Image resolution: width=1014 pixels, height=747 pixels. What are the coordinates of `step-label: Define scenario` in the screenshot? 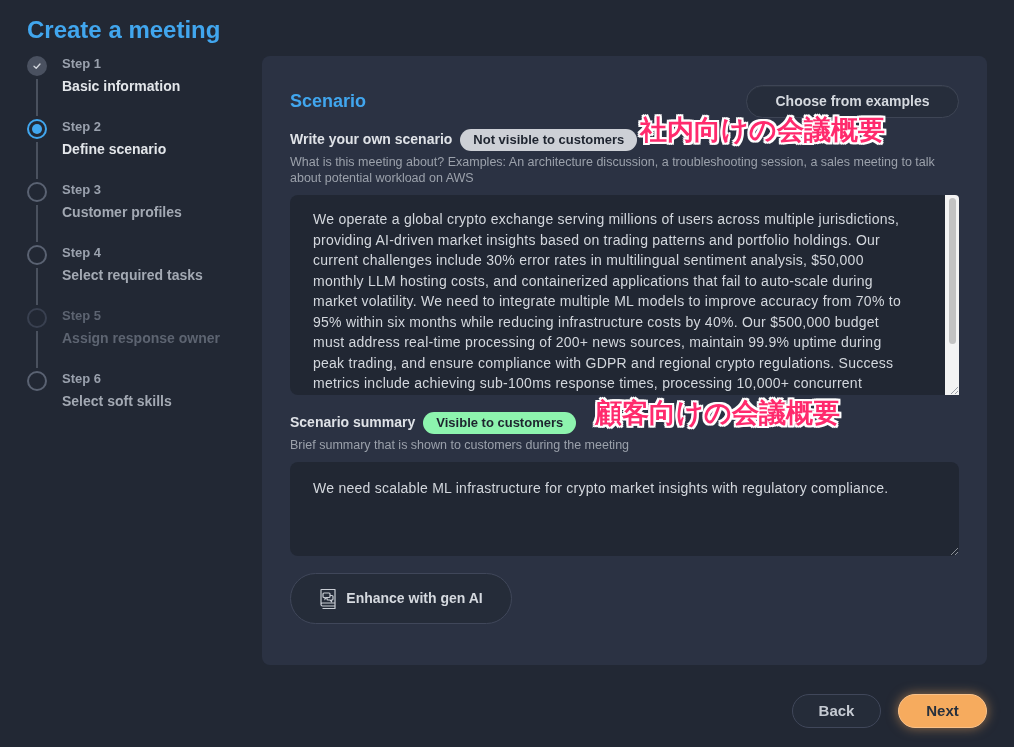 It's located at (114, 149).